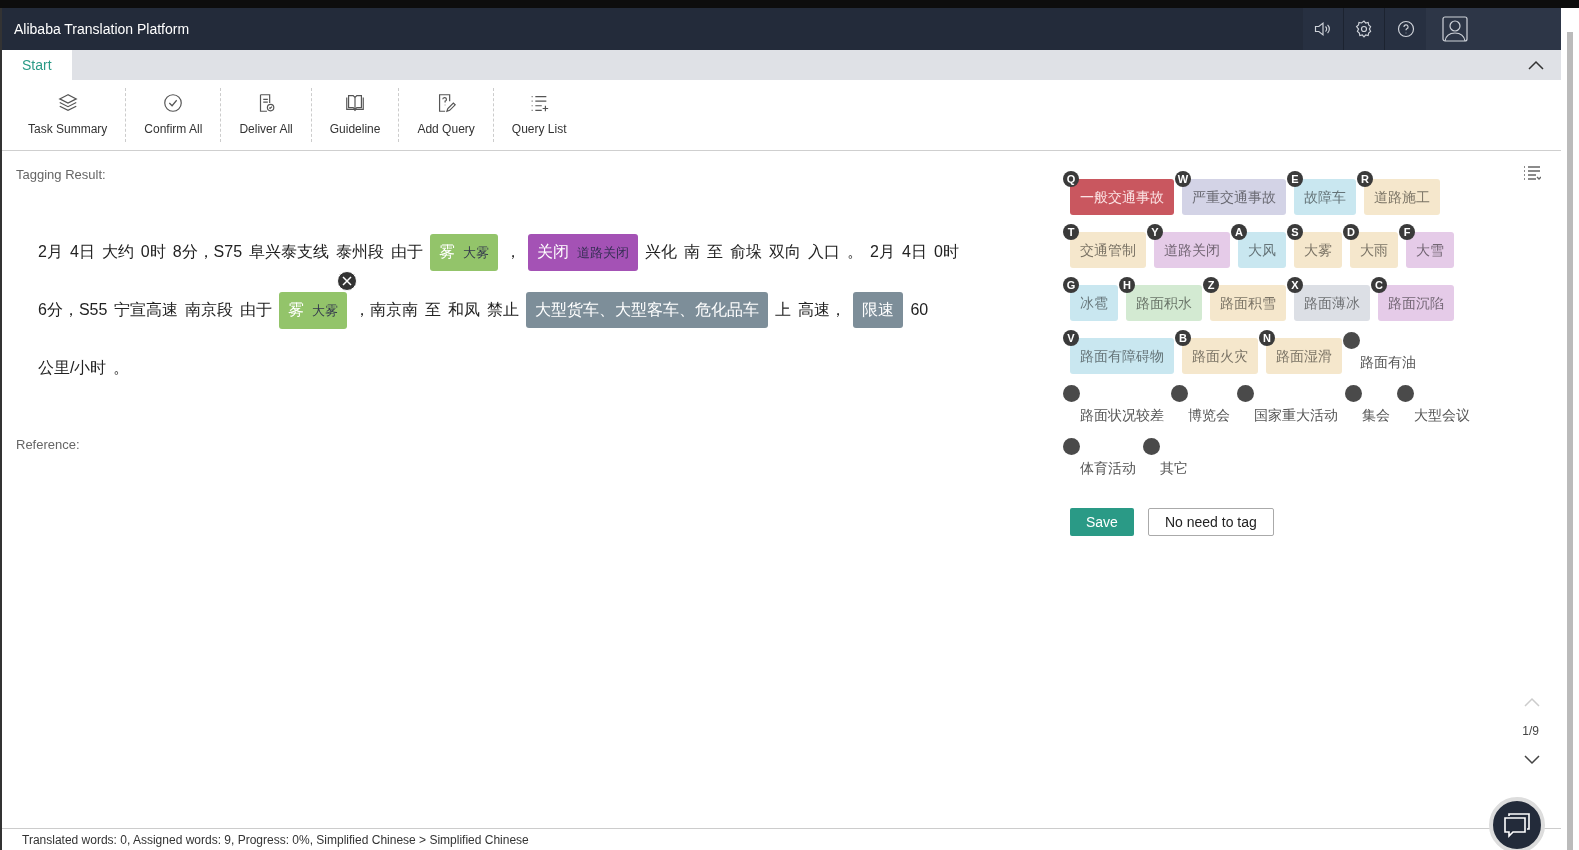 Image resolution: width=1579 pixels, height=850 pixels. I want to click on tag-option: 国家重大活动, so click(1294, 409).